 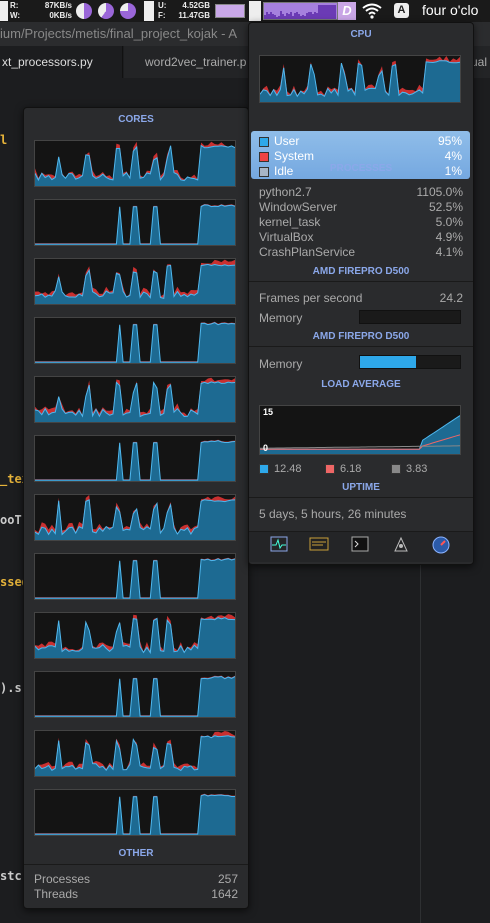 I want to click on input-source-badge: A, so click(x=401, y=10).